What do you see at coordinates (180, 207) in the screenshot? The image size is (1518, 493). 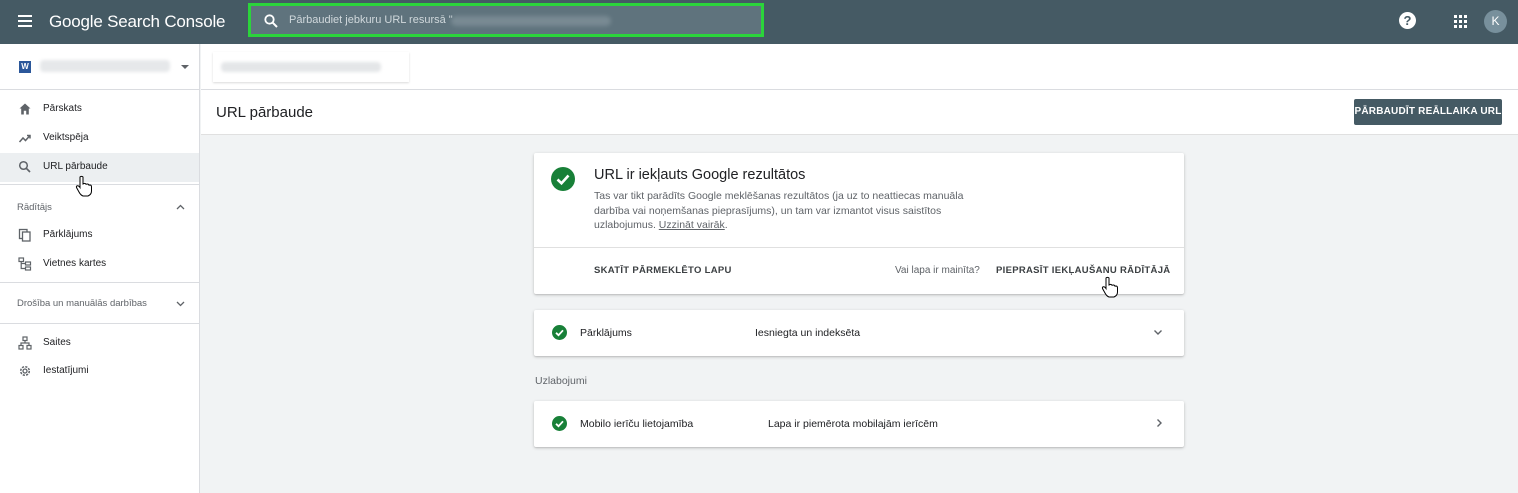 I see `chevron-up-icon` at bounding box center [180, 207].